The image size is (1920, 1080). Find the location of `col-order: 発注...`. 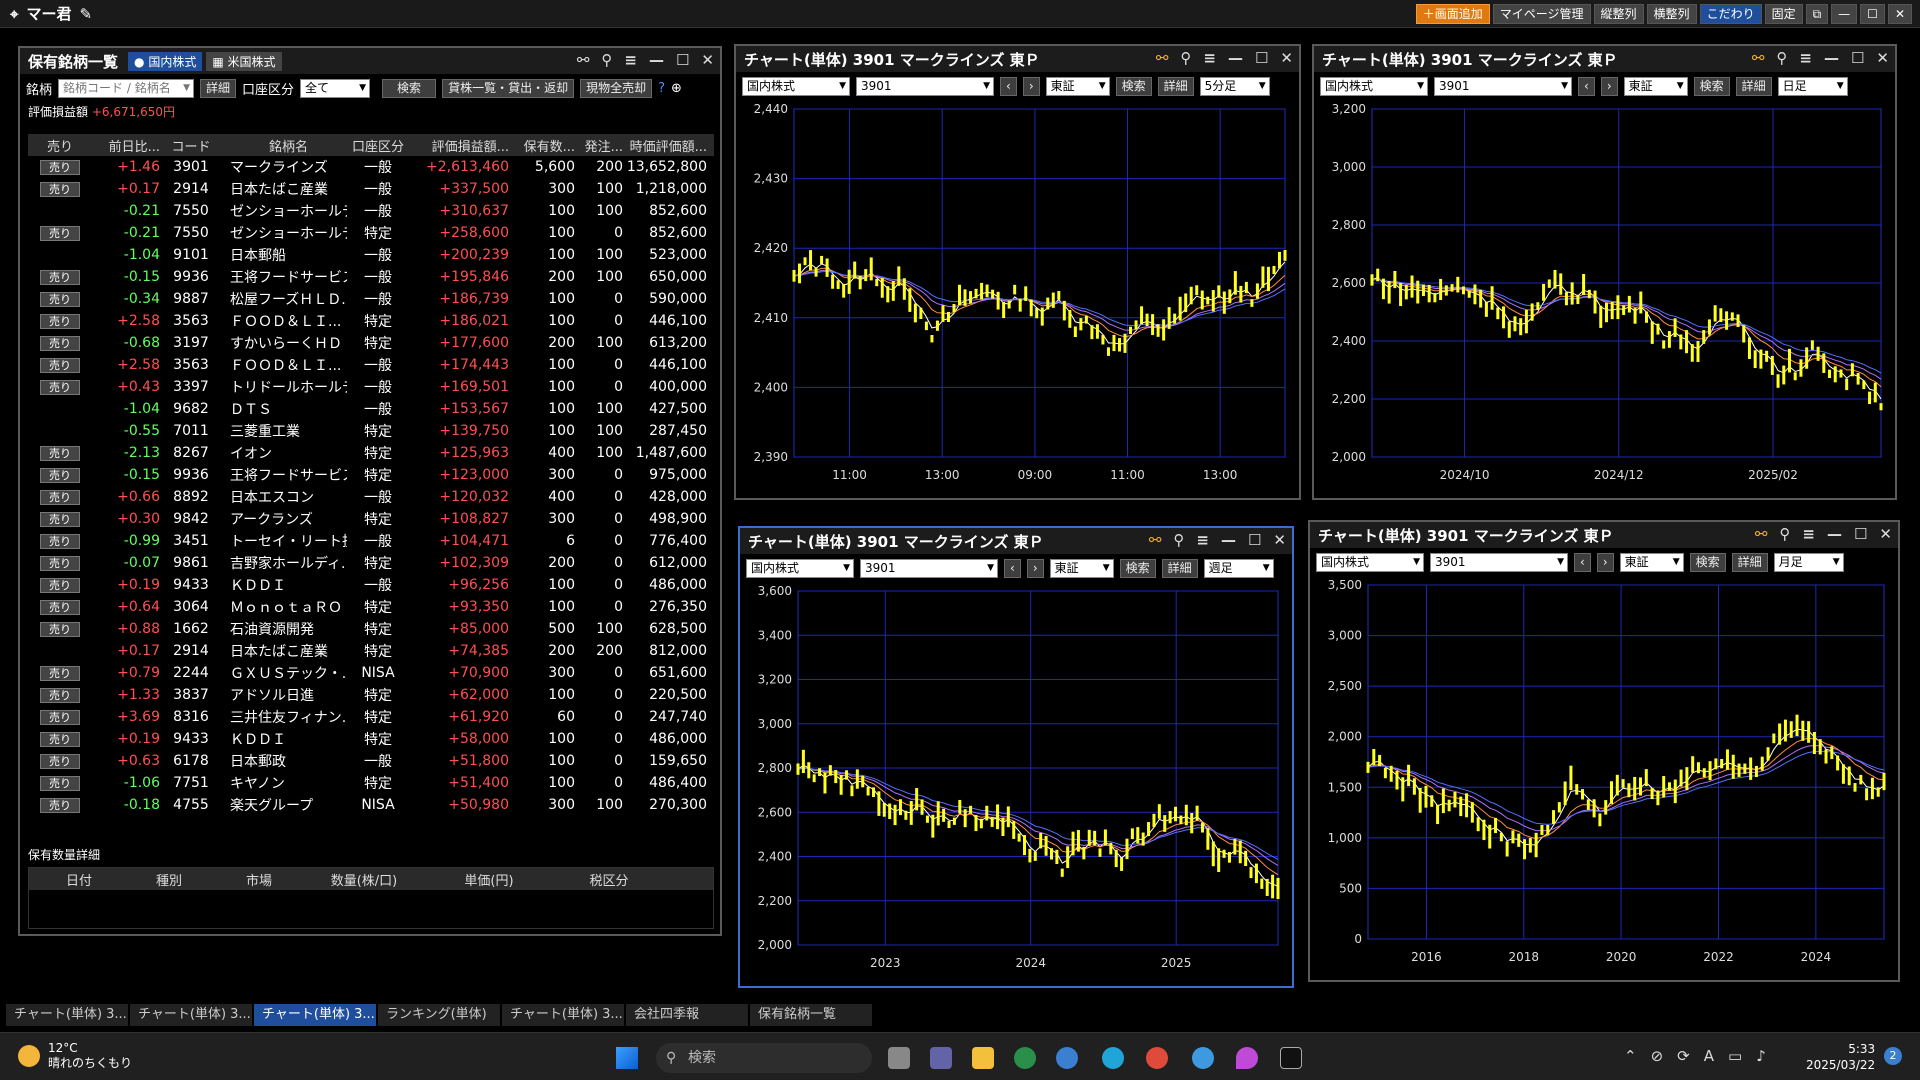

col-order: 発注... is located at coordinates (599, 145).